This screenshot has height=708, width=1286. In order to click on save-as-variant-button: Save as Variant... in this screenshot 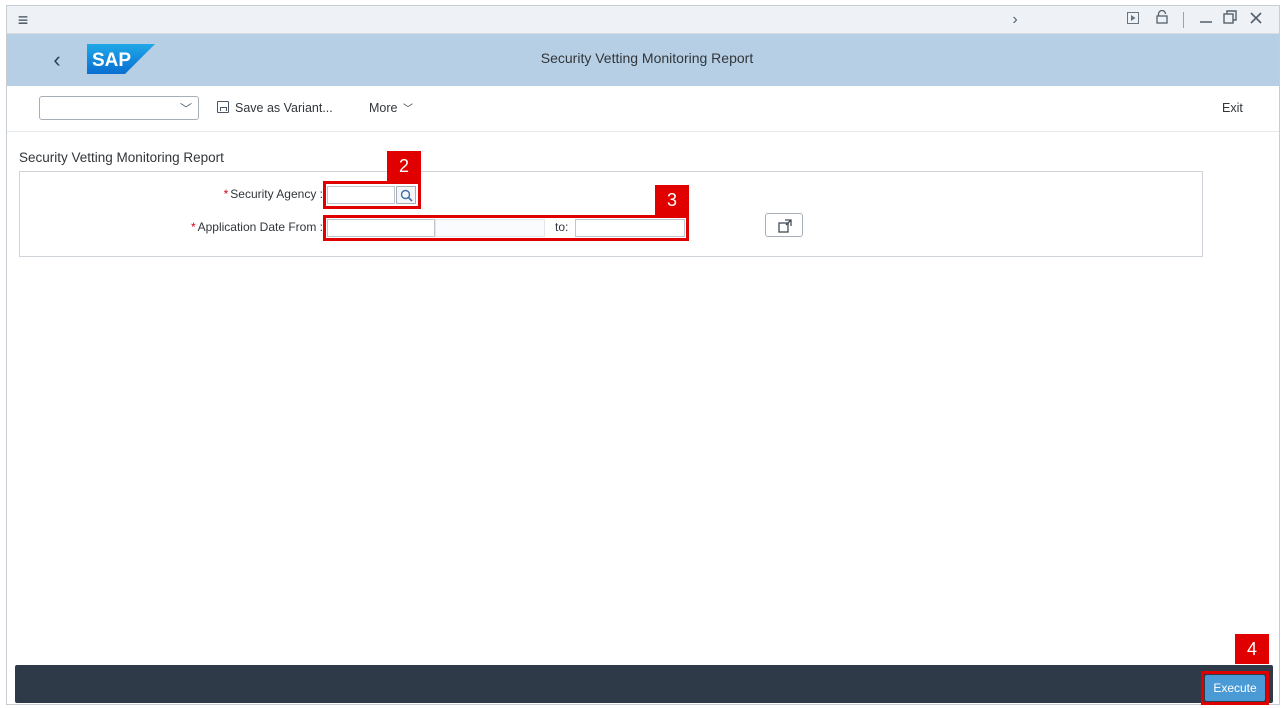, I will do `click(275, 108)`.